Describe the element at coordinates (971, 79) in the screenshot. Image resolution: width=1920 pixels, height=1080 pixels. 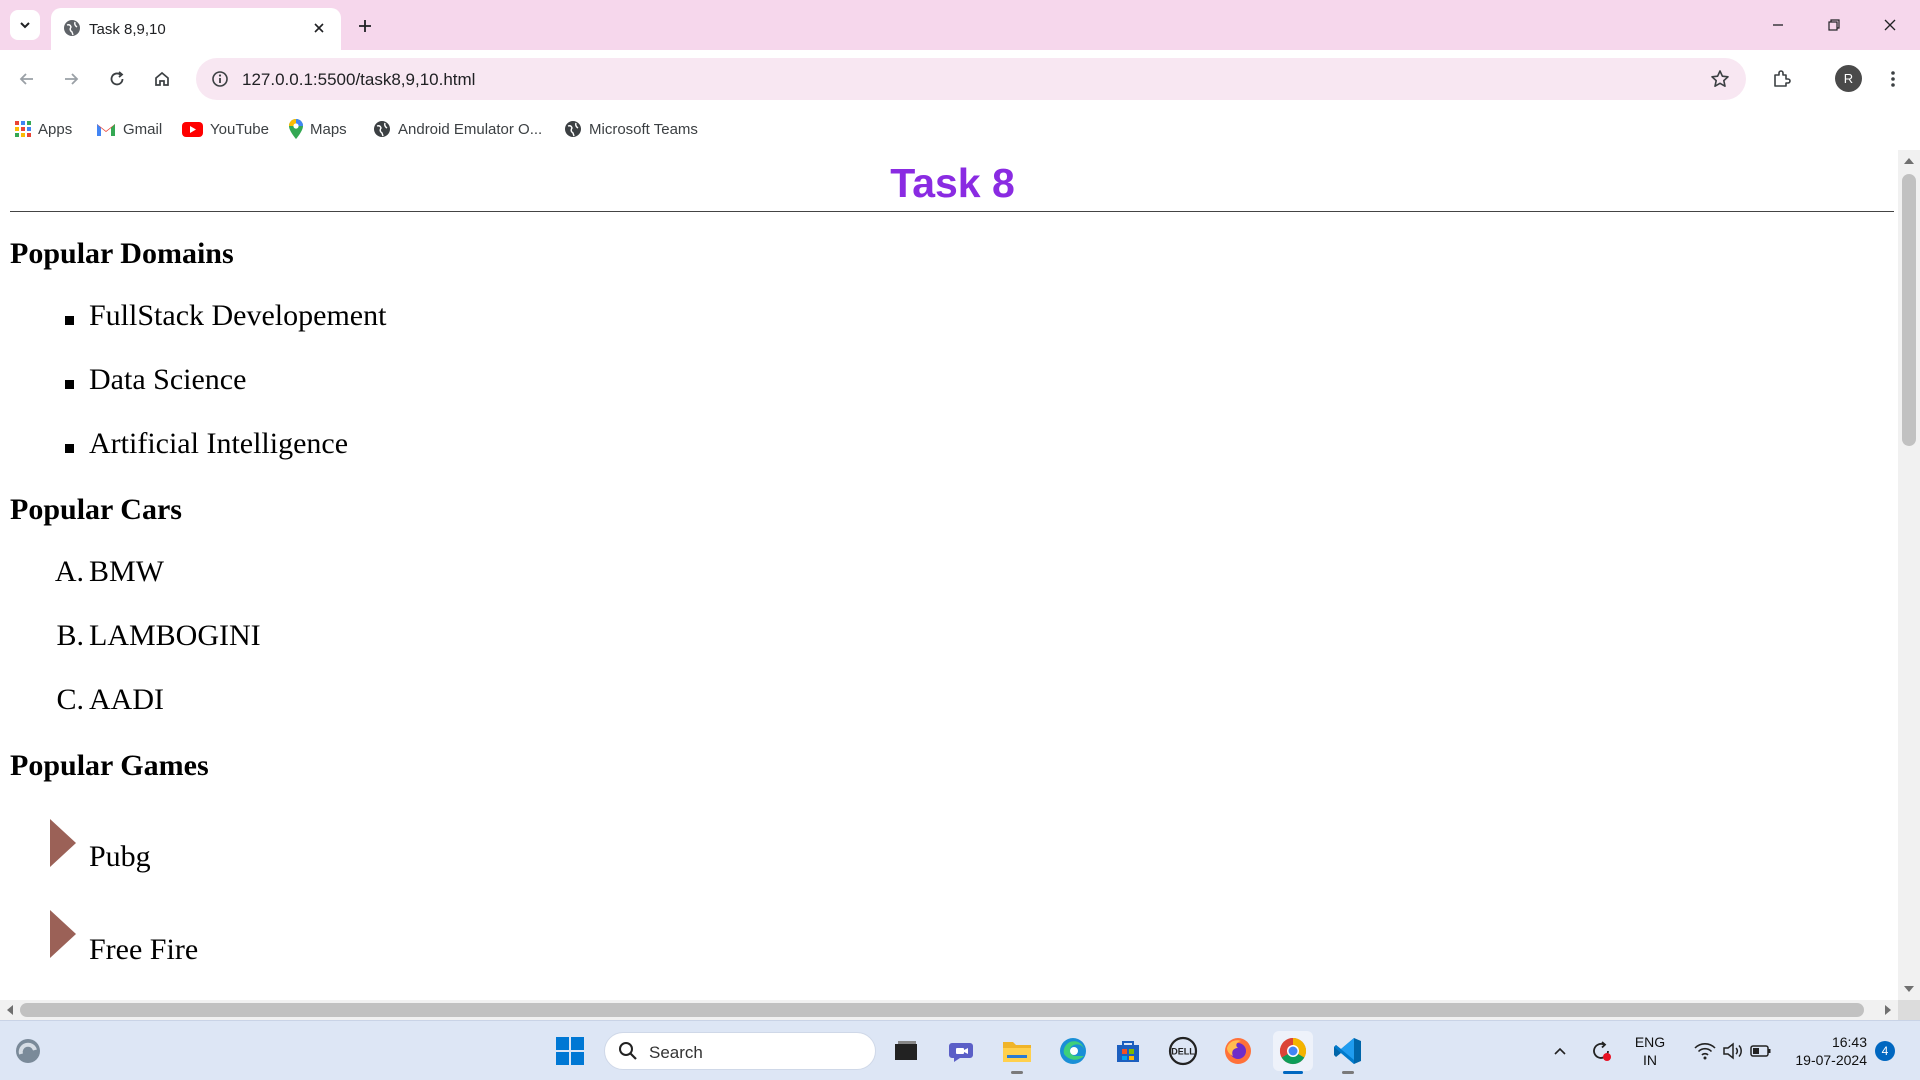
I see `address-bar: 127.0.0.1:5500/task8,9,10.html` at that location.